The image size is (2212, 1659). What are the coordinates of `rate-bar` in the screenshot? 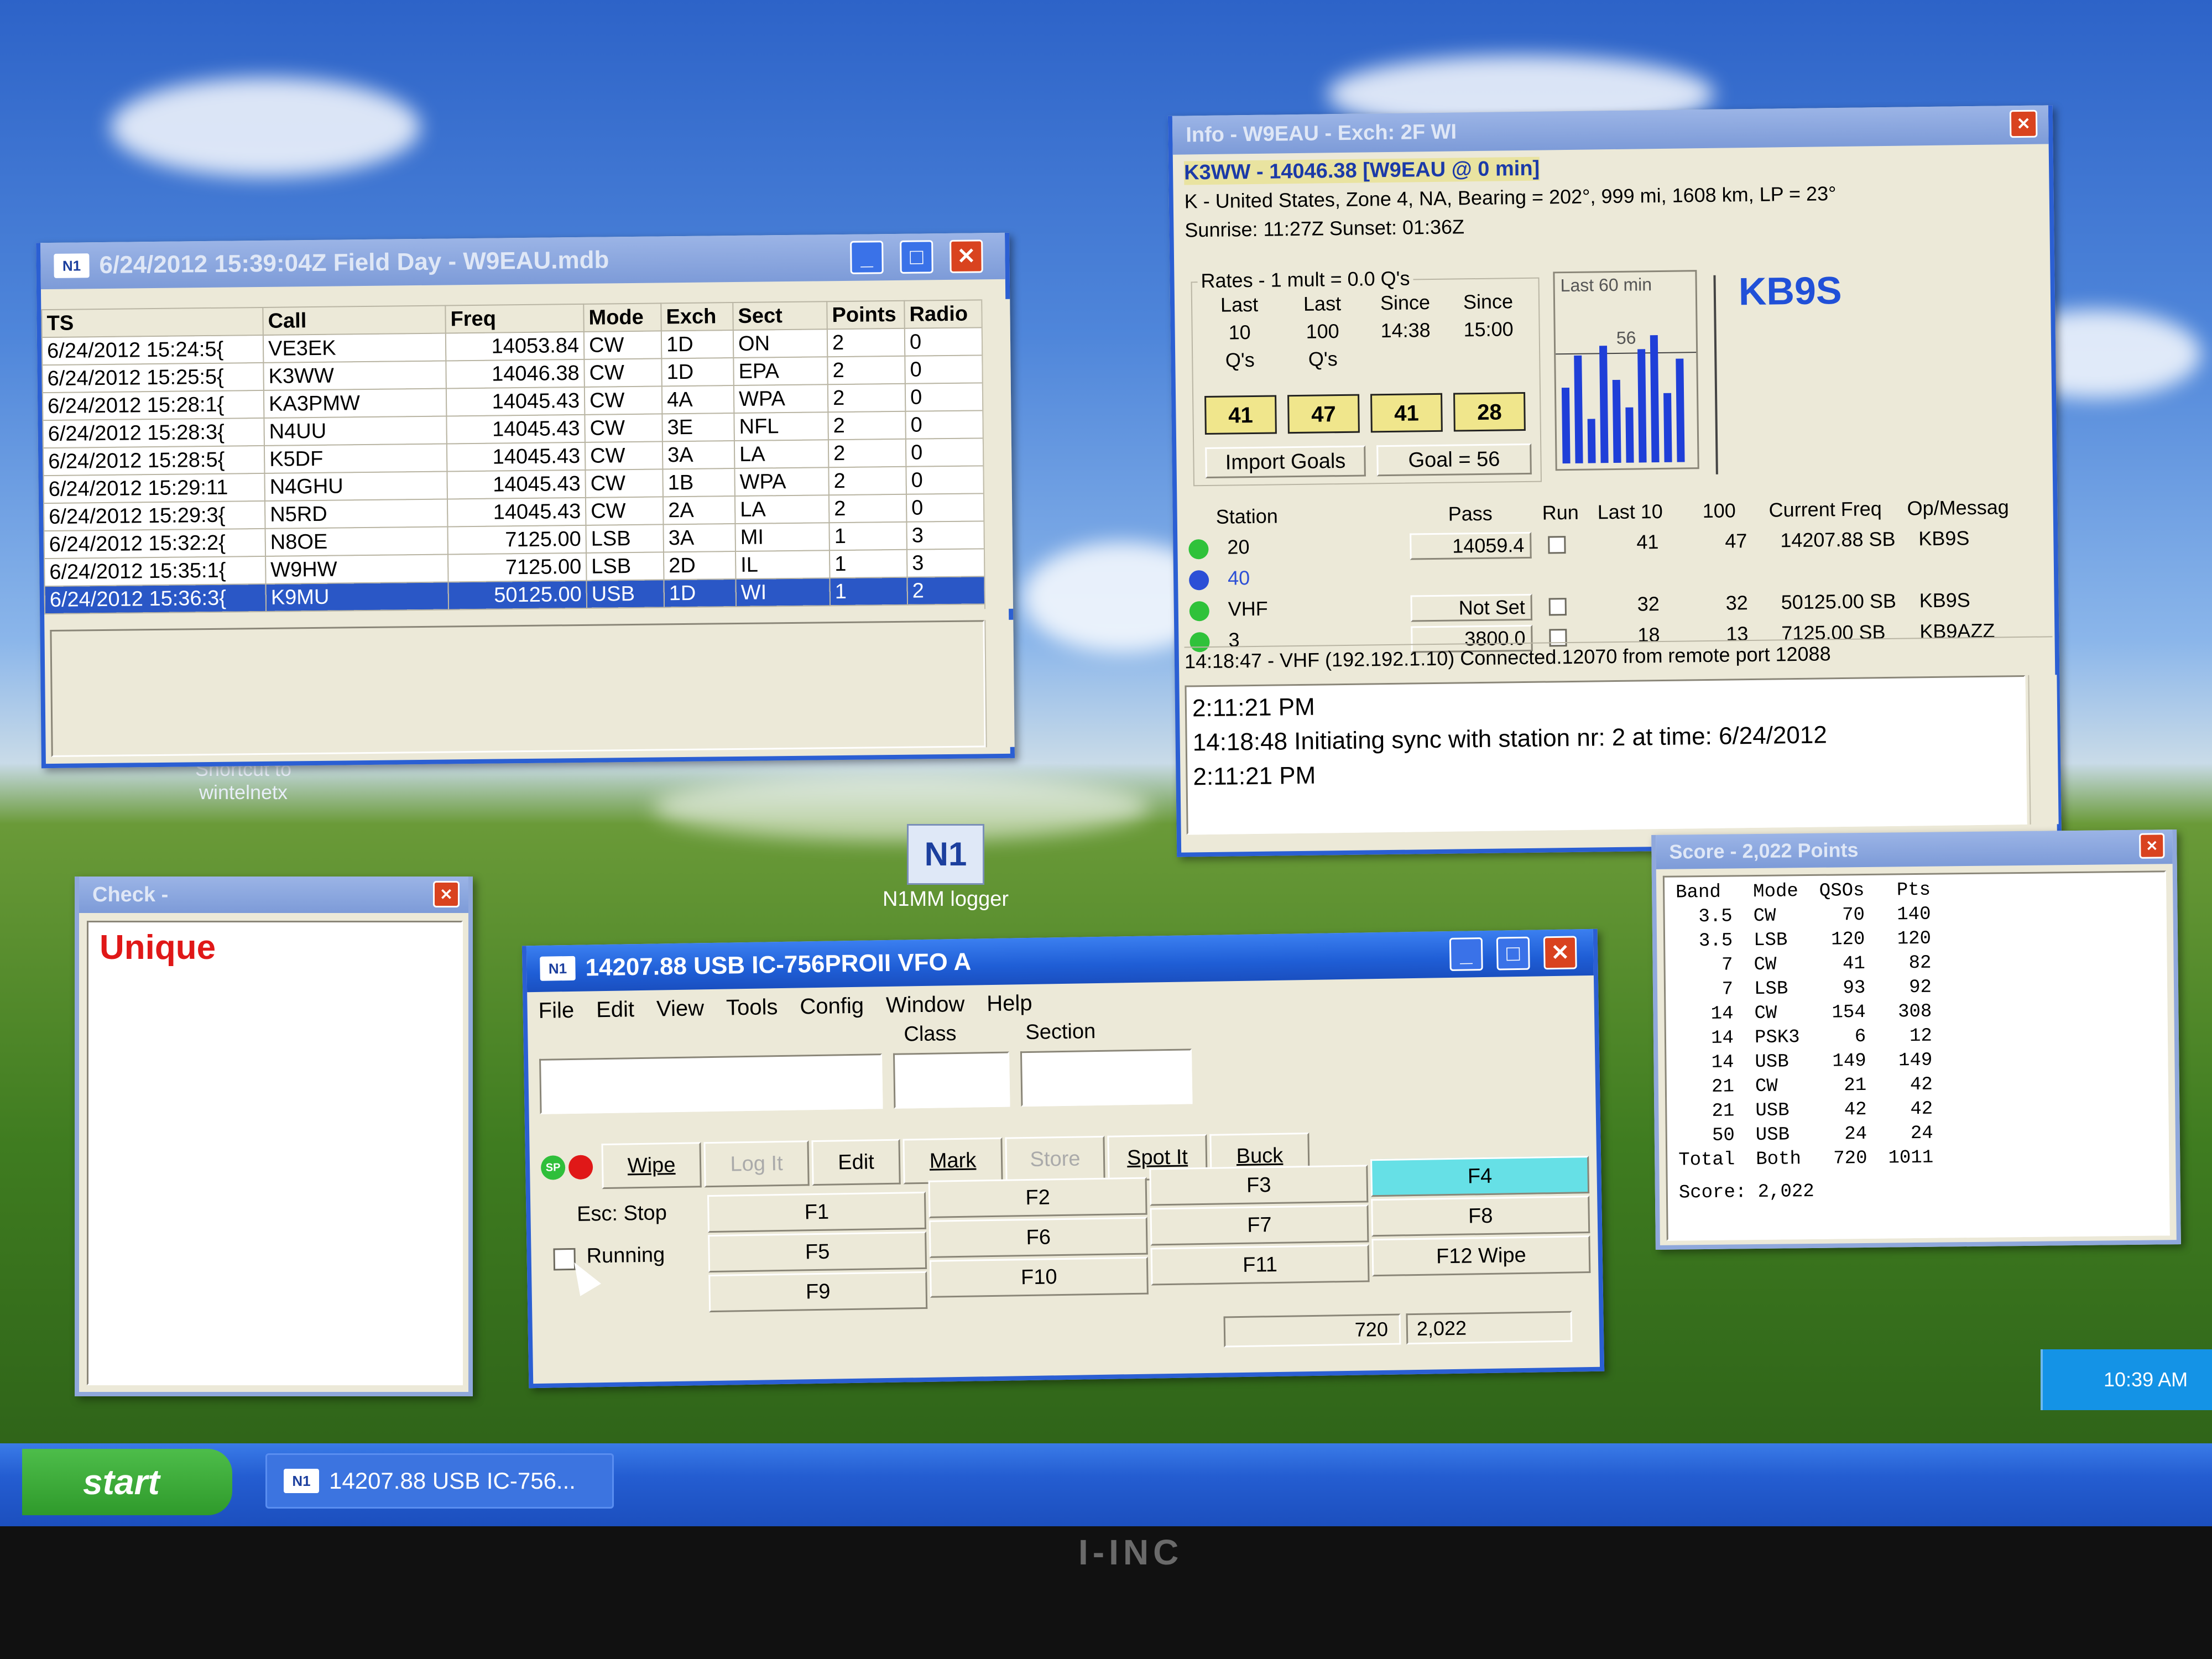 It's located at (1655, 399).